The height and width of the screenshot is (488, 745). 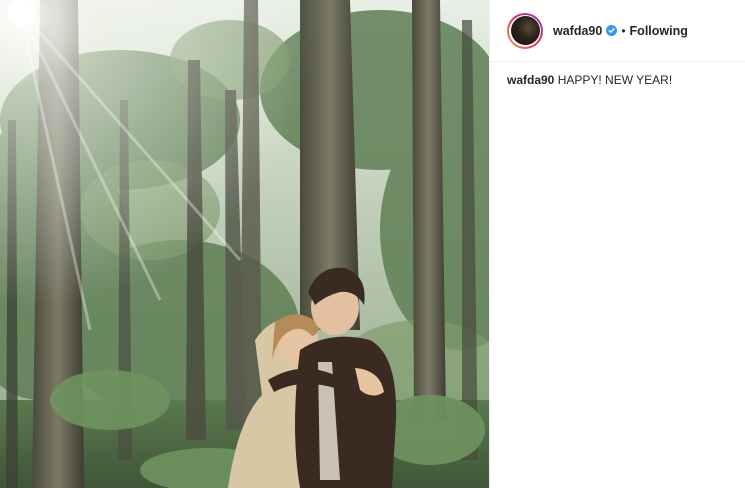 What do you see at coordinates (577, 31) in the screenshot?
I see `header-username: wafda90` at bounding box center [577, 31].